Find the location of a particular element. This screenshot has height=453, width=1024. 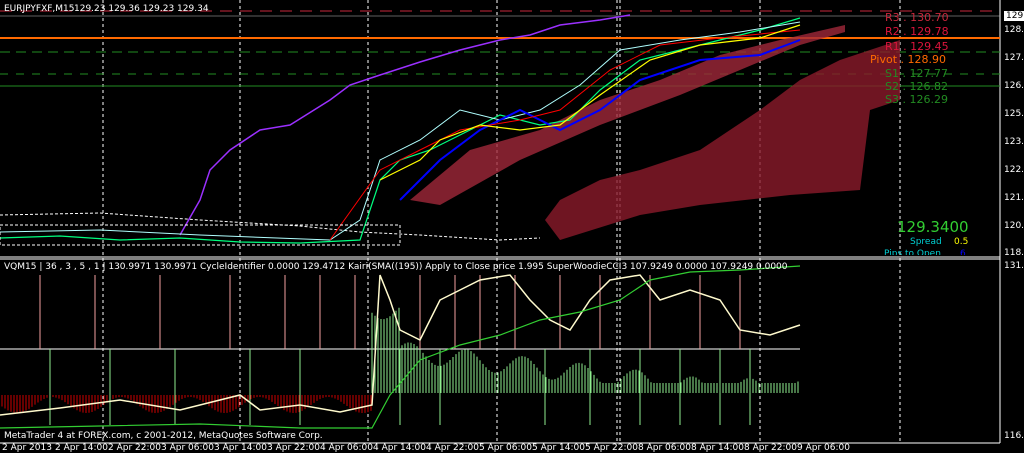

pivot-value: 127.77 is located at coordinates (928, 73).